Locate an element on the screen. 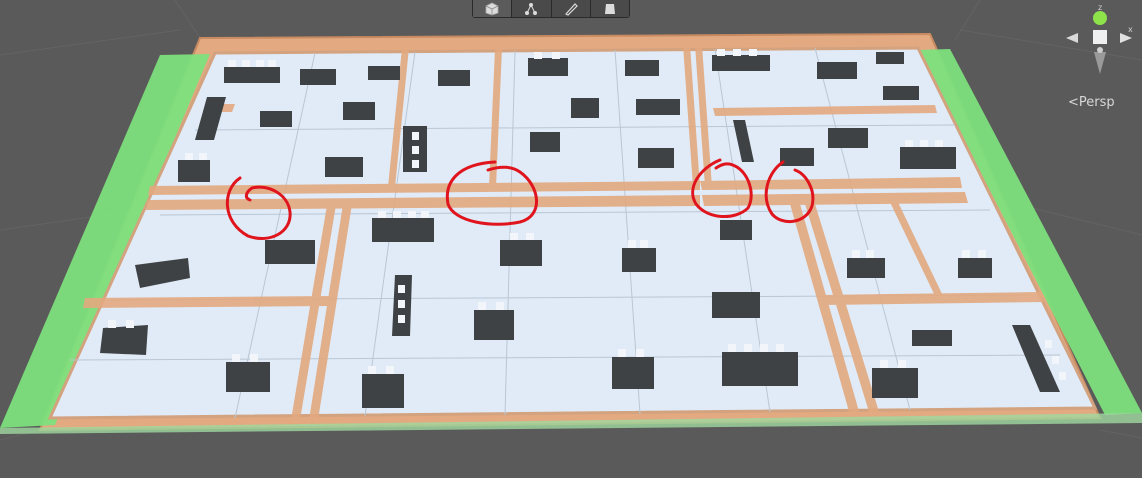  gizmo-center-cube-icon is located at coordinates (1100, 37).